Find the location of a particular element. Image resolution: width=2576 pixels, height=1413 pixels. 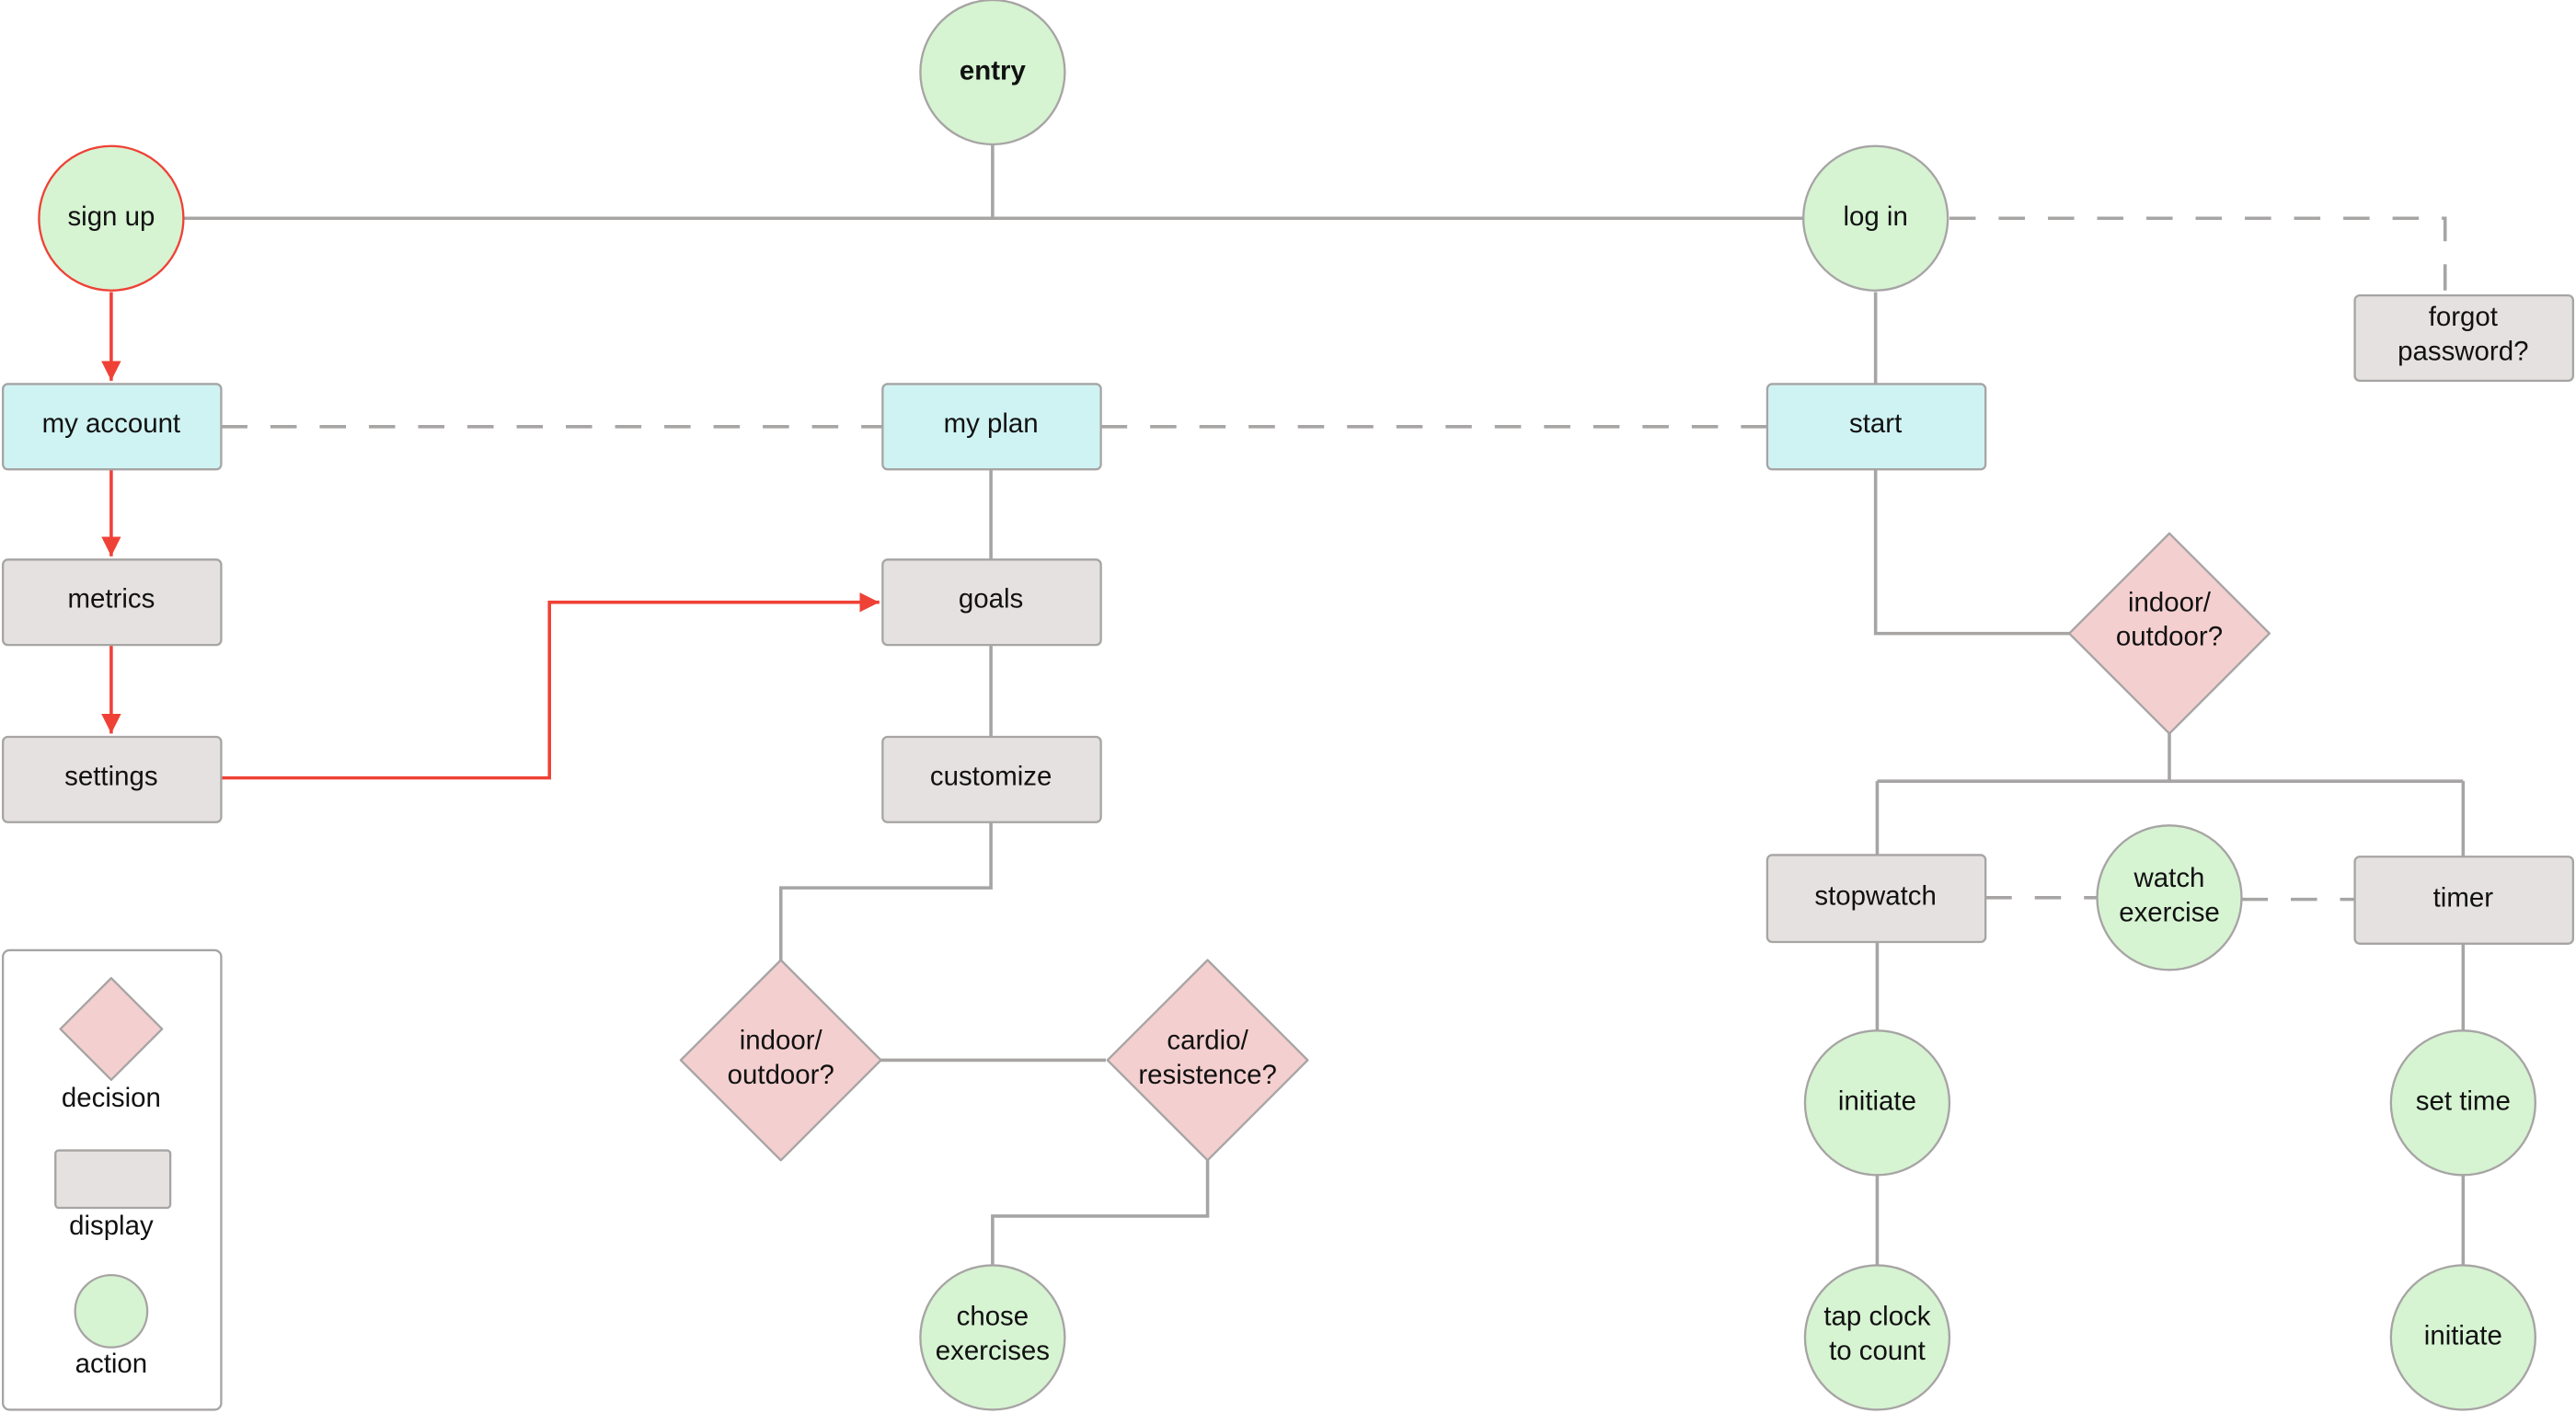

node-goals: goals is located at coordinates (991, 602).